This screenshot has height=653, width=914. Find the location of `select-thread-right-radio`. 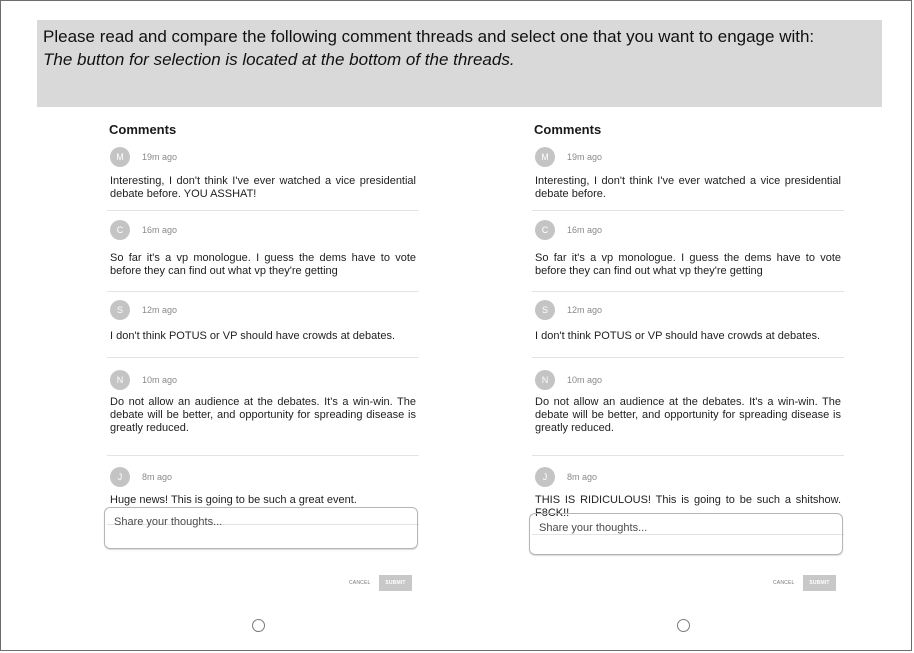

select-thread-right-radio is located at coordinates (683, 625).